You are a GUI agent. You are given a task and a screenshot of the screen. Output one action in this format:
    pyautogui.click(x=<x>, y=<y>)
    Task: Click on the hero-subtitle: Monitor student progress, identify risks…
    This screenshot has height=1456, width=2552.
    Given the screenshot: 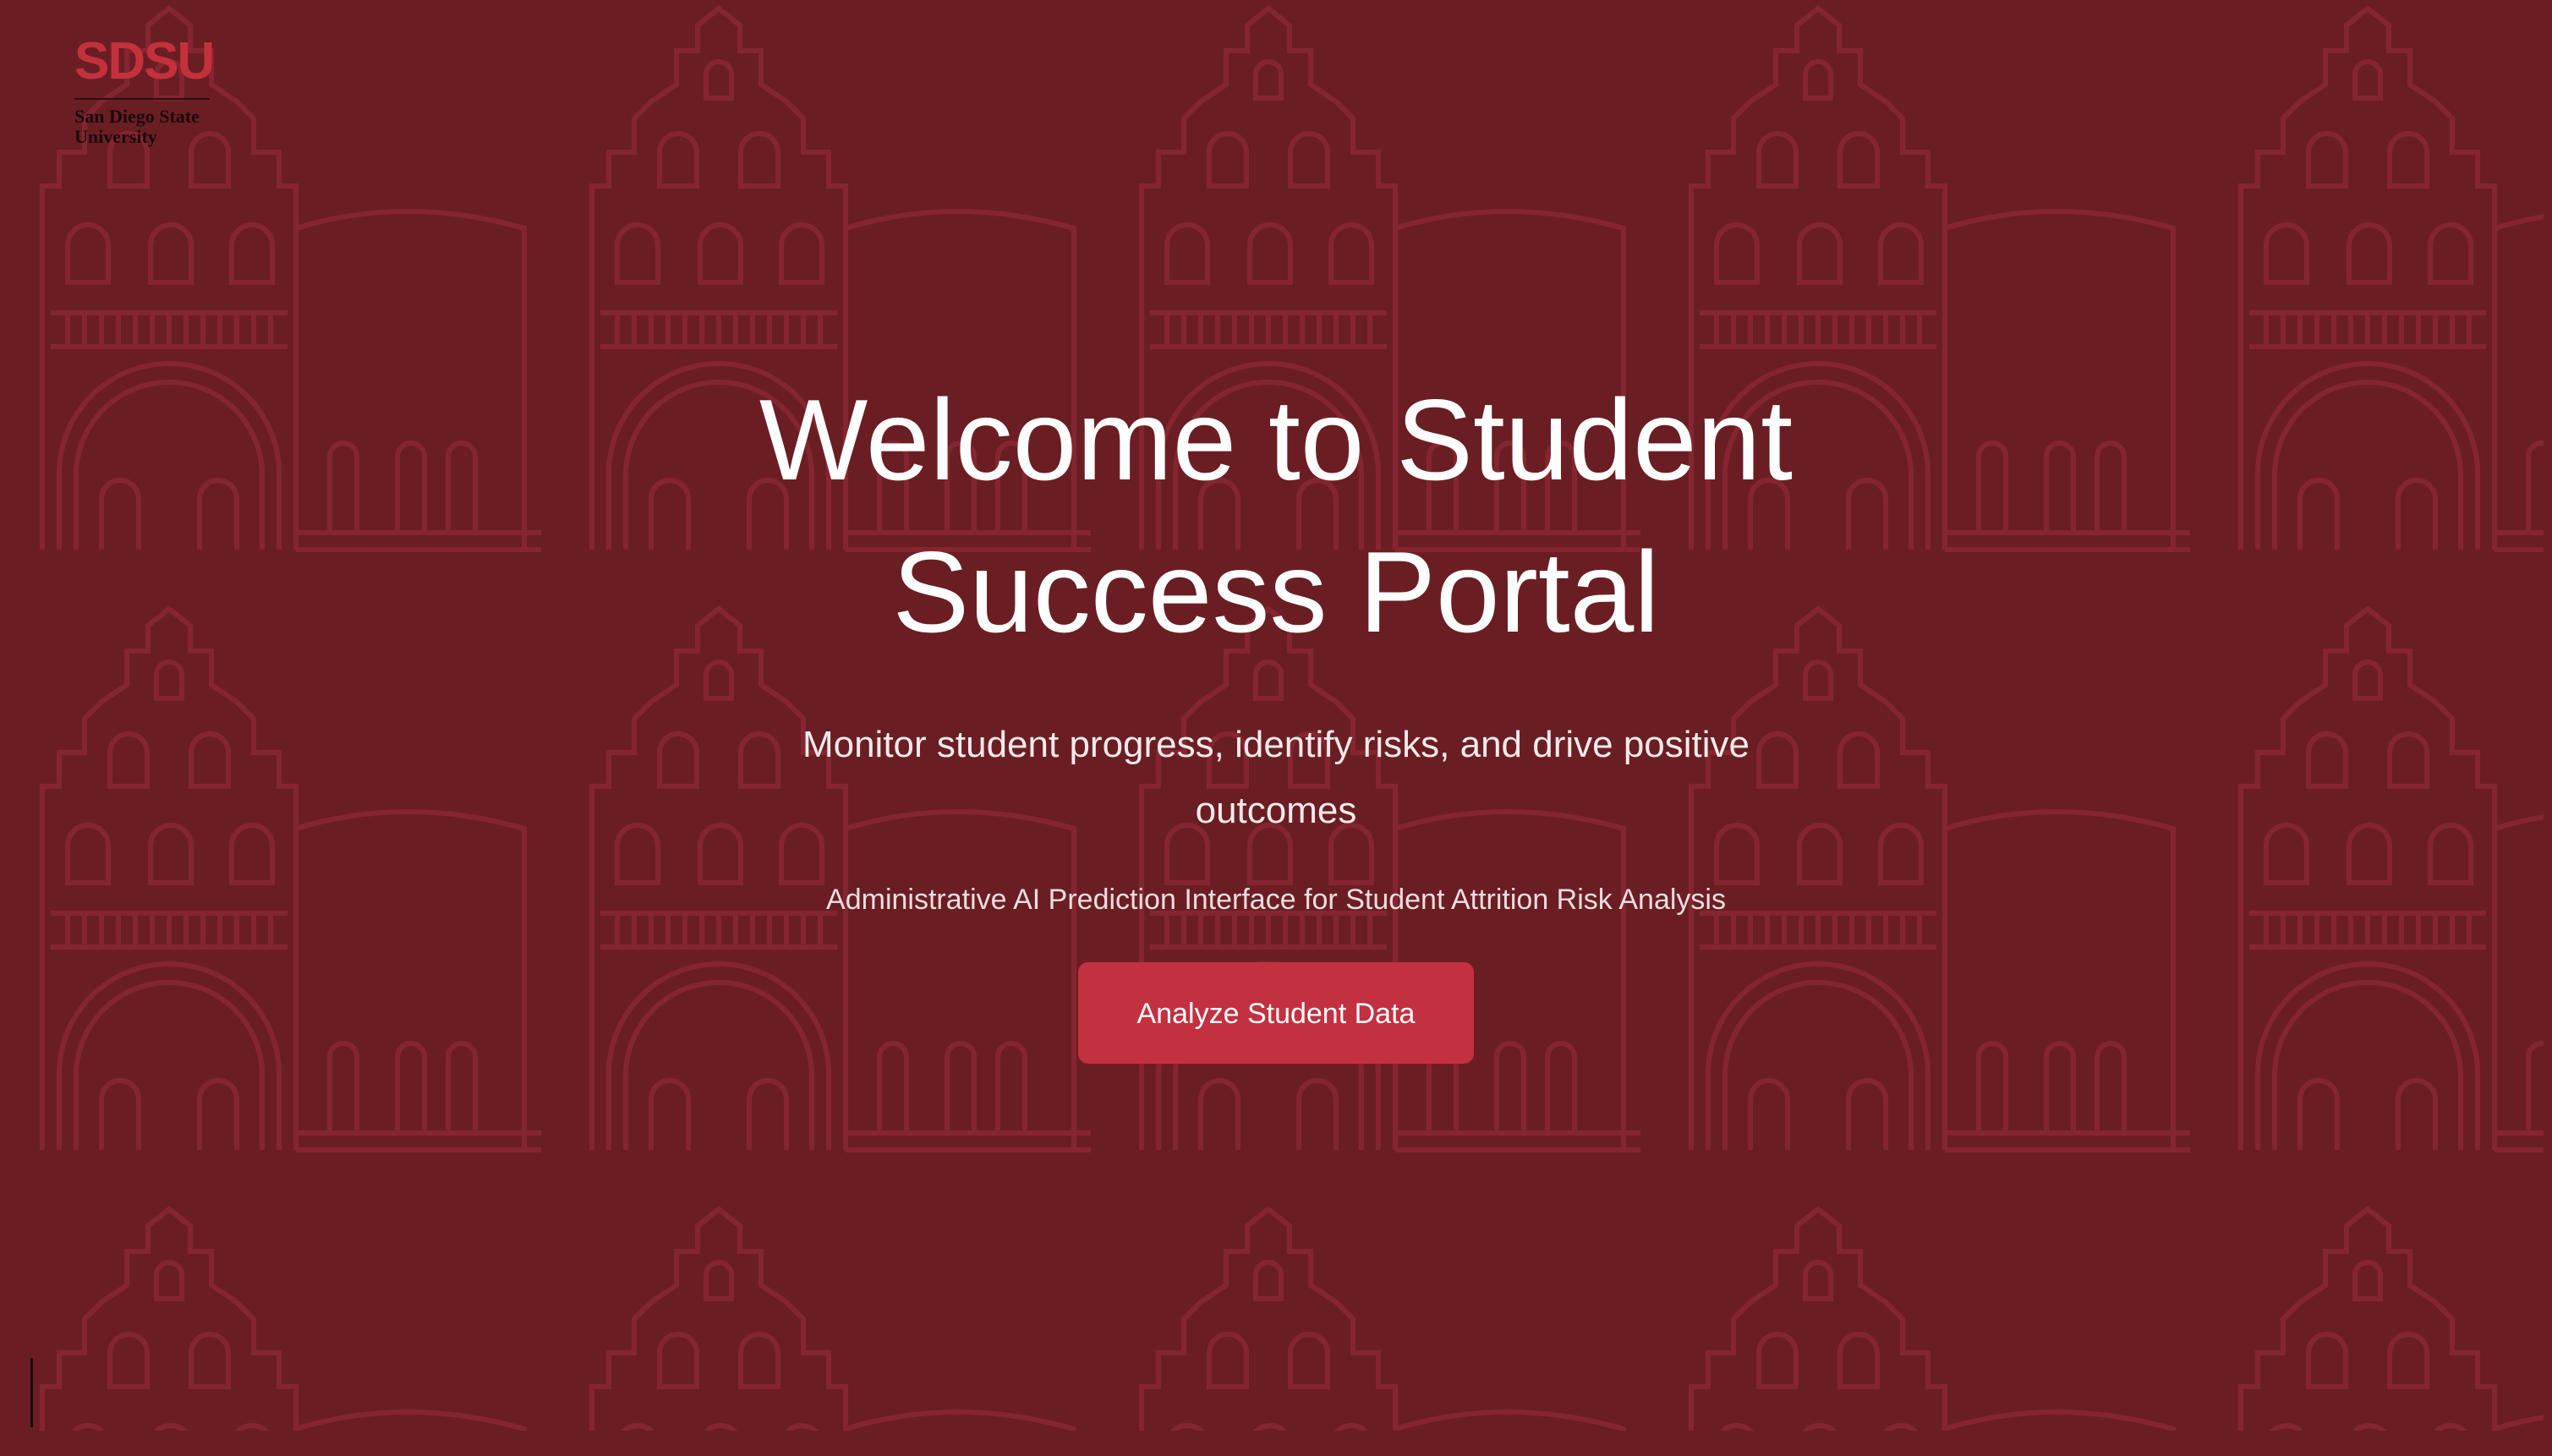 What is the action you would take?
    pyautogui.click(x=1276, y=778)
    